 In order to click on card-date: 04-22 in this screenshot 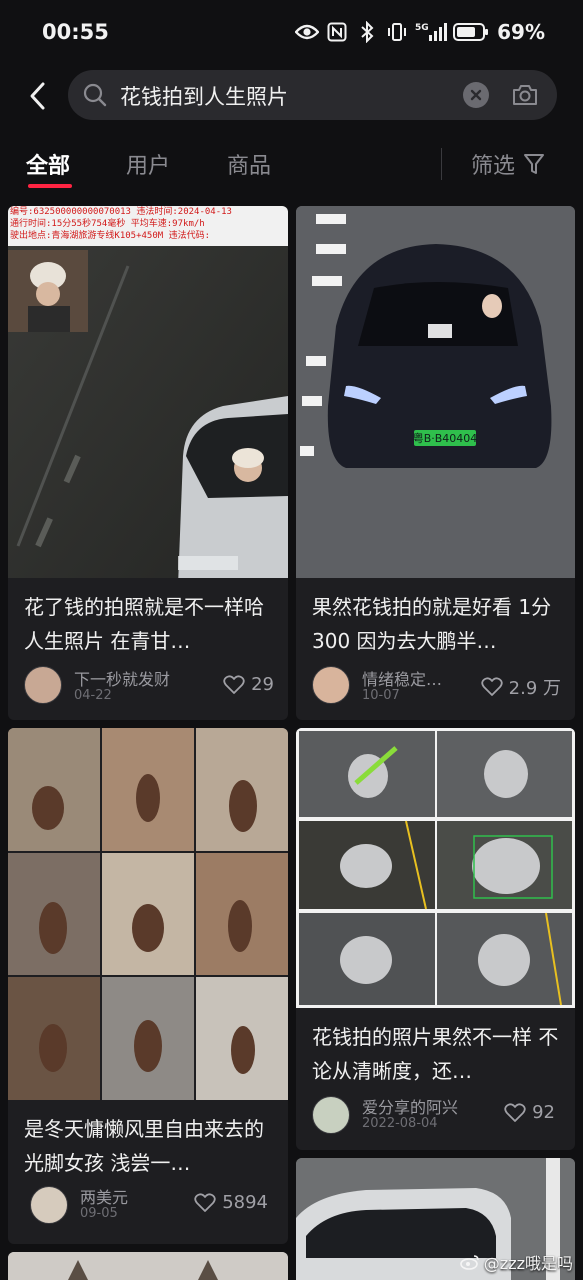, I will do `click(93, 695)`.